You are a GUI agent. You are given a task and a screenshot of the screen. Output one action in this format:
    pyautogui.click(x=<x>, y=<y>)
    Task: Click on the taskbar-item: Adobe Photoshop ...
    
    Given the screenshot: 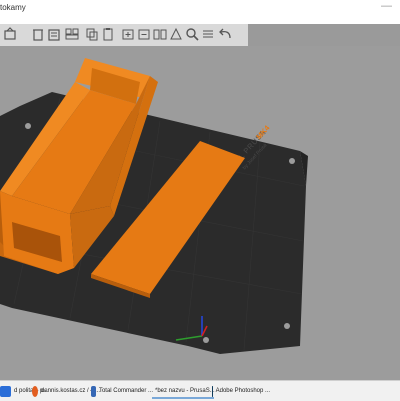 What is the action you would take?
    pyautogui.click(x=241, y=391)
    